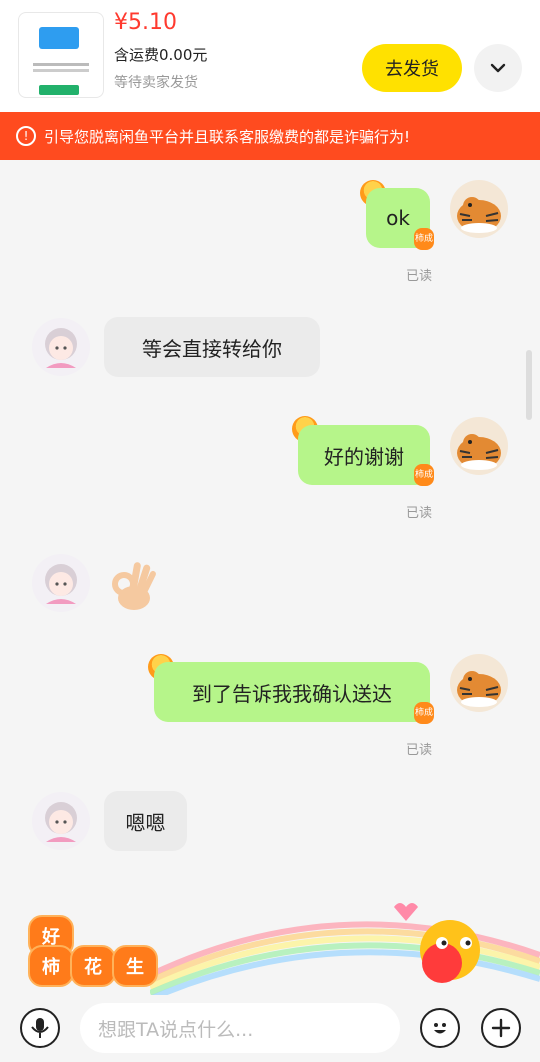 The image size is (540, 1062). Describe the element at coordinates (61, 64) in the screenshot. I see `product-thumb-text` at that location.